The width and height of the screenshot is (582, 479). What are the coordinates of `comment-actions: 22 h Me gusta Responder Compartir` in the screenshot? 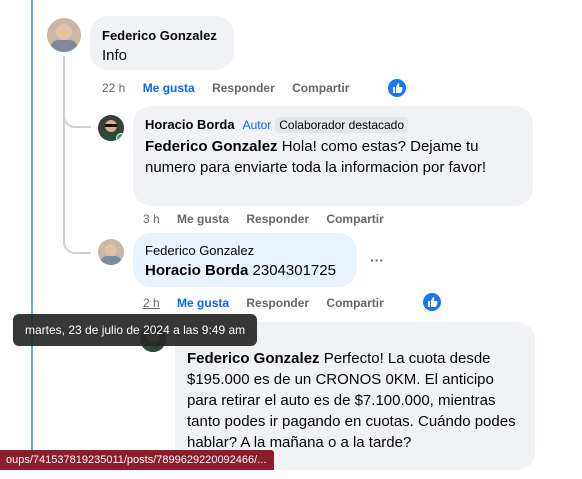 It's located at (232, 88).